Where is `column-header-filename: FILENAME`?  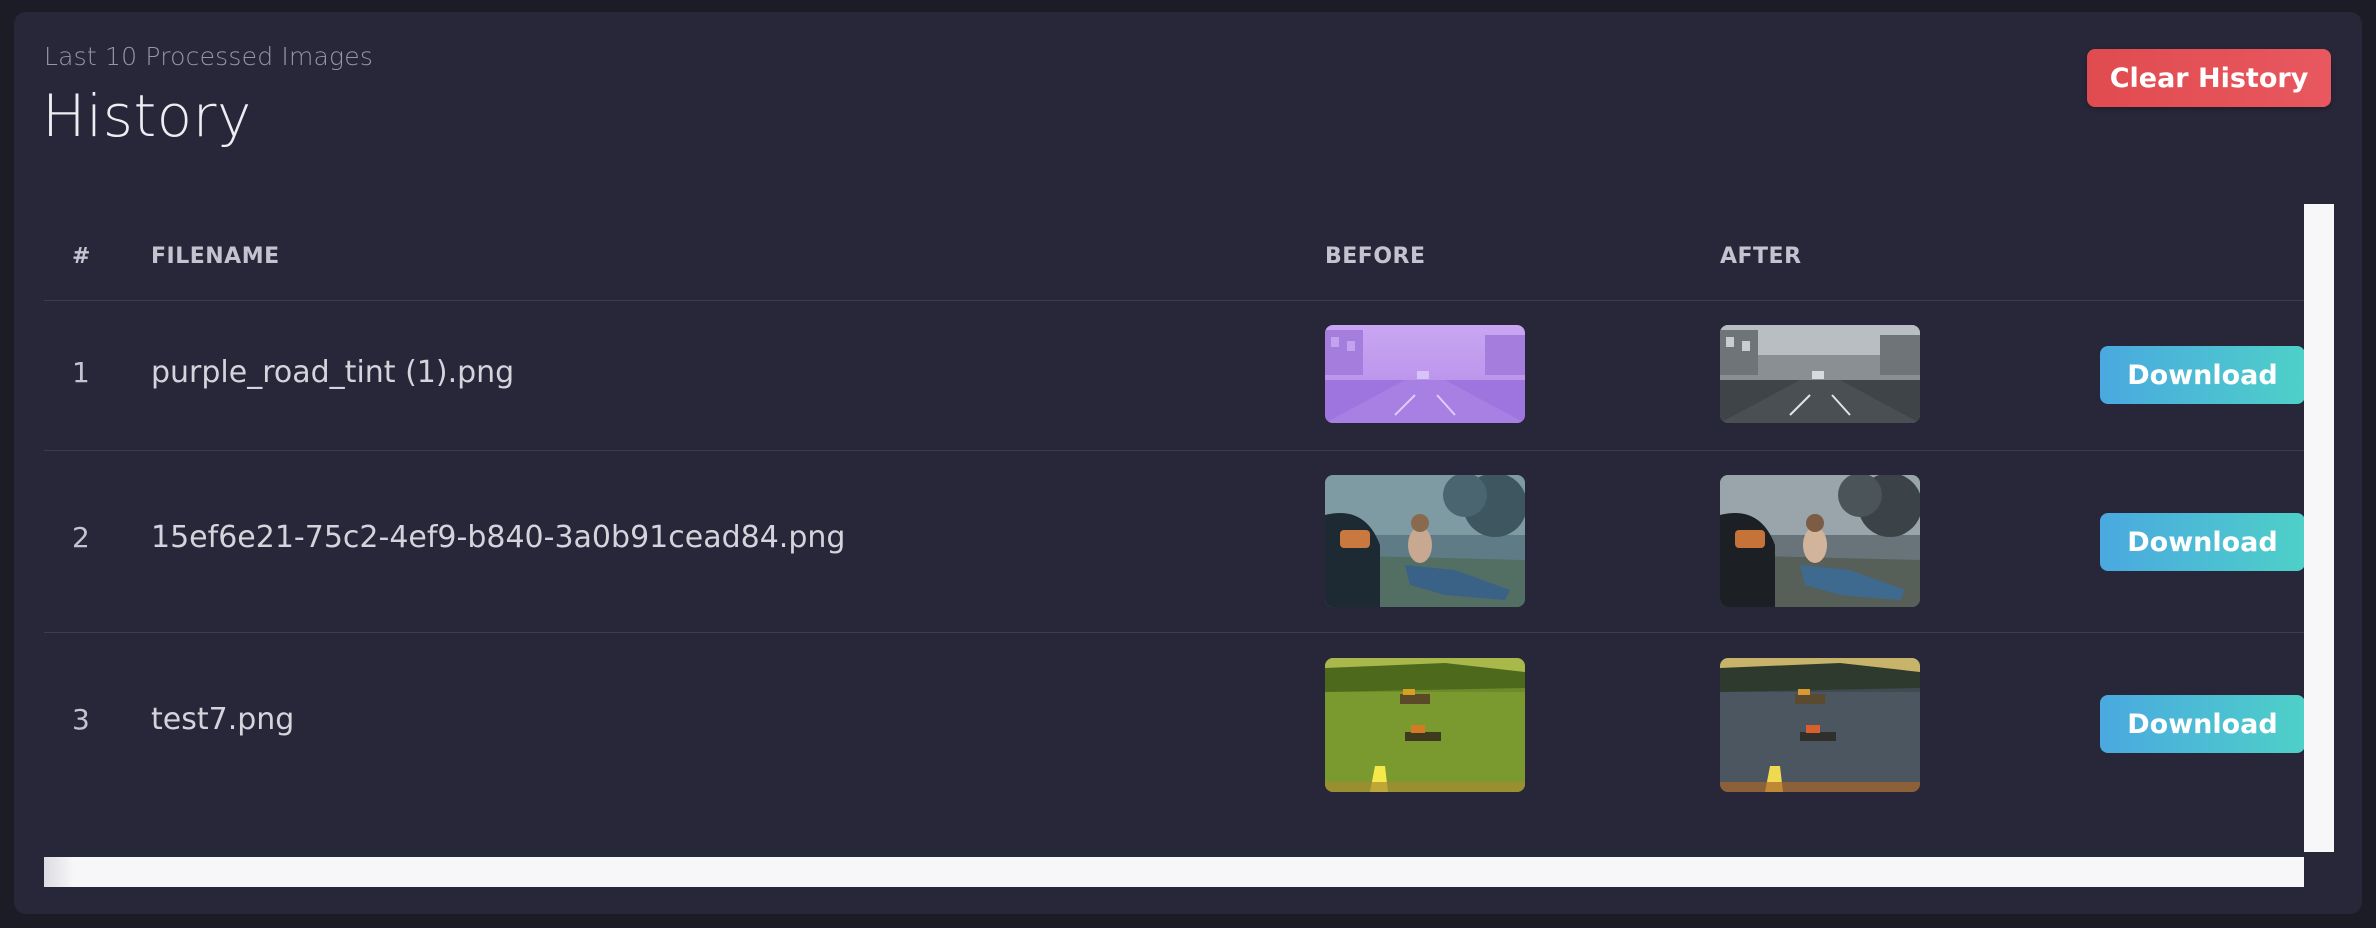
column-header-filename: FILENAME is located at coordinates (215, 256).